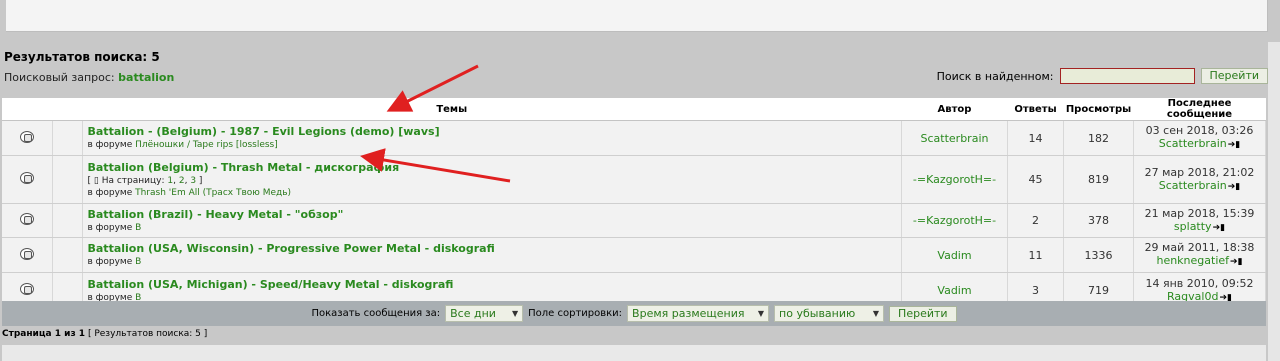  I want to click on sort-field-value: Время размещения, so click(688, 313).